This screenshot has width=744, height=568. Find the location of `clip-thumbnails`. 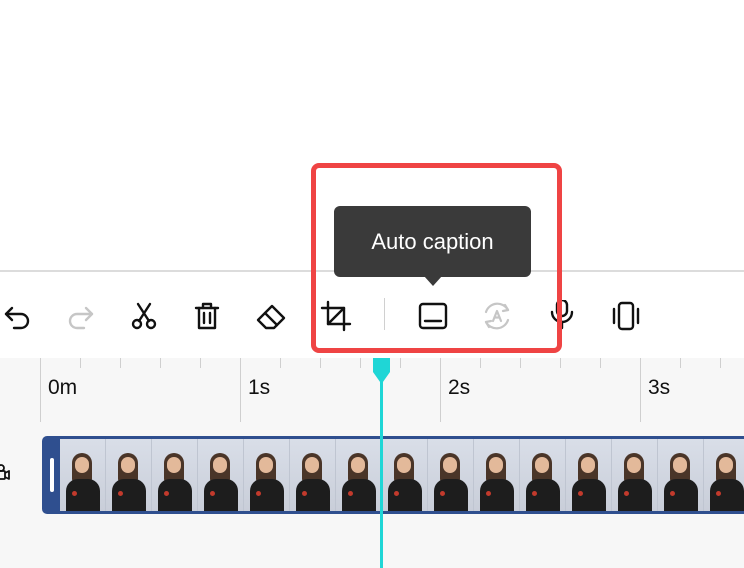

clip-thumbnails is located at coordinates (402, 475).